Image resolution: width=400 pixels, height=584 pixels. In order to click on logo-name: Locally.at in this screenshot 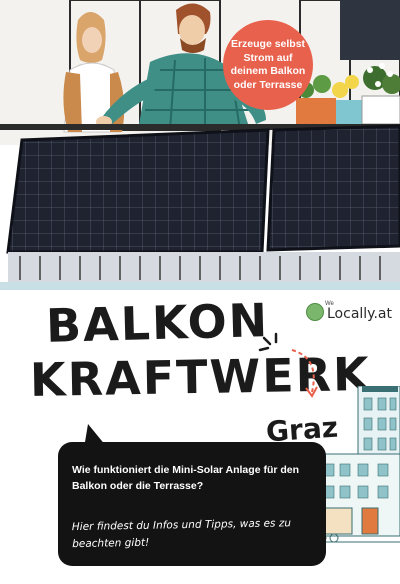, I will do `click(359, 314)`.